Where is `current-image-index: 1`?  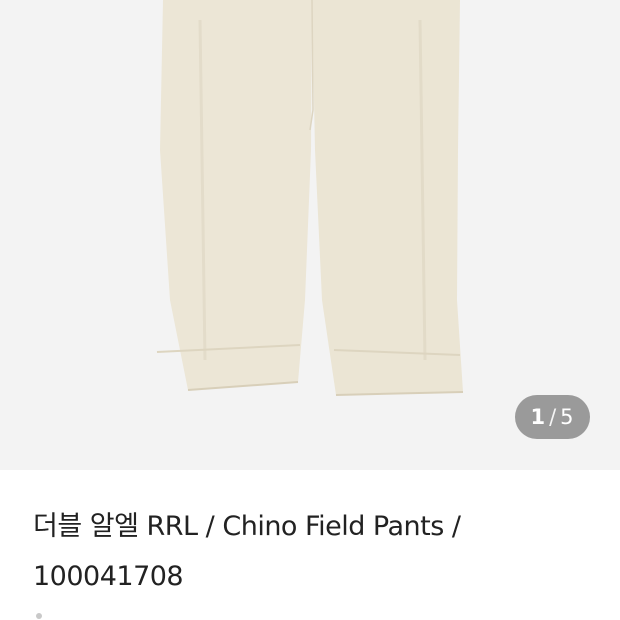
current-image-index: 1 is located at coordinates (538, 417).